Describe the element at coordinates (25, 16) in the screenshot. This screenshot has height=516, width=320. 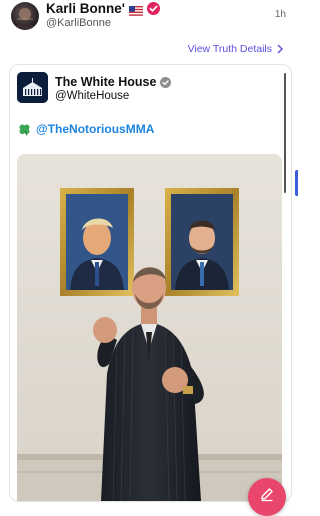
I see `author-avatar` at that location.